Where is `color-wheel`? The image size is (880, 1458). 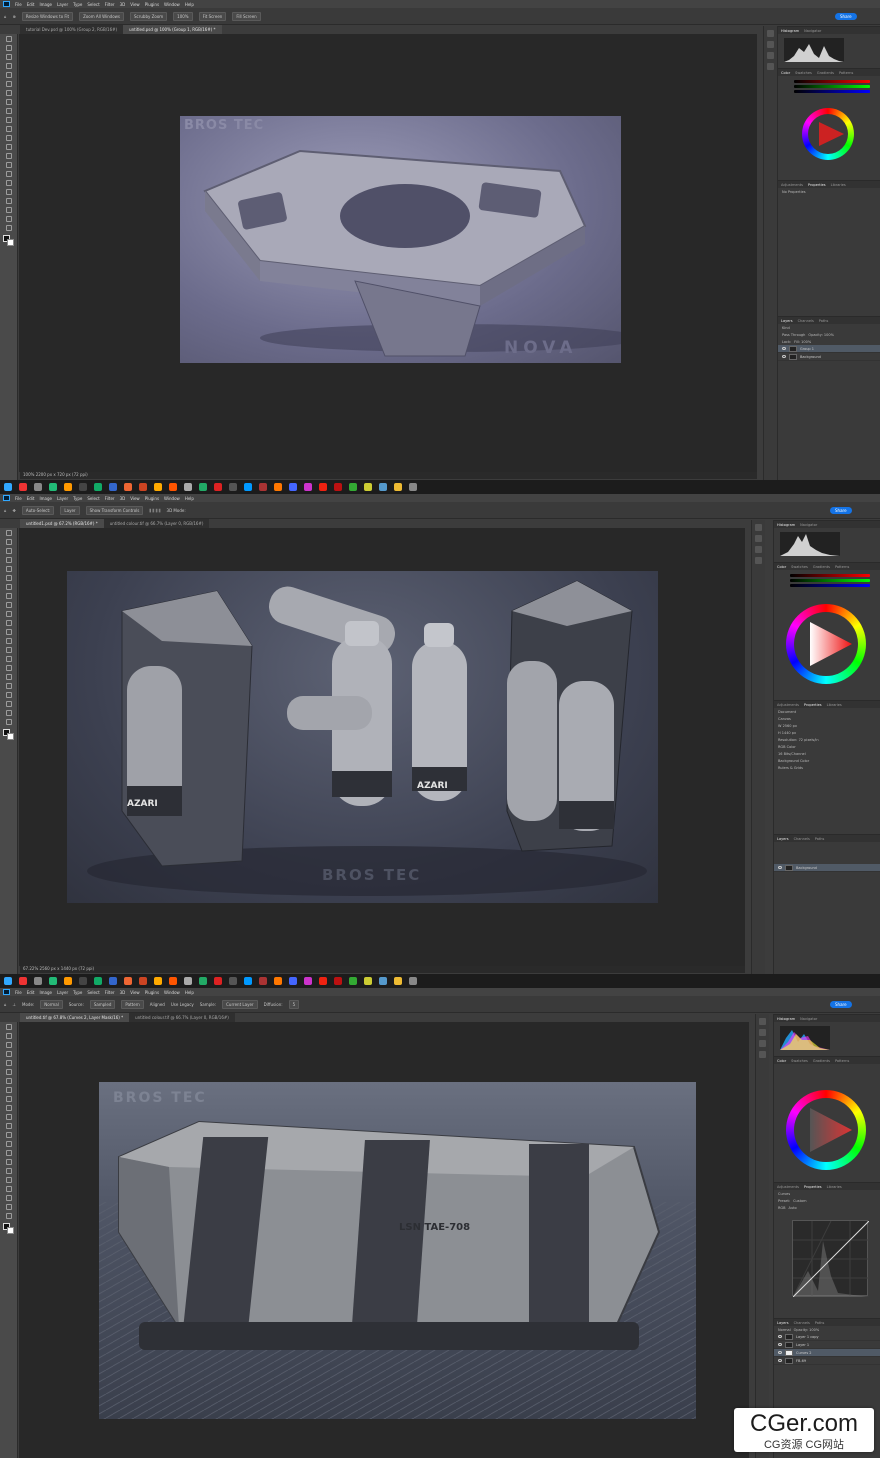 color-wheel is located at coordinates (826, 1130).